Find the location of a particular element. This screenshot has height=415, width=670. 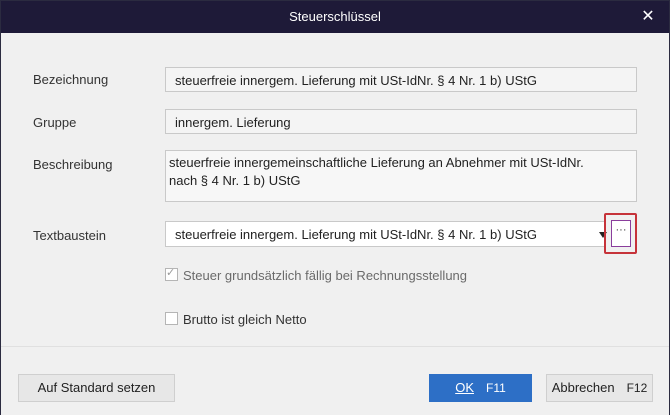

window-title: Steuerschlüssel is located at coordinates (335, 16).